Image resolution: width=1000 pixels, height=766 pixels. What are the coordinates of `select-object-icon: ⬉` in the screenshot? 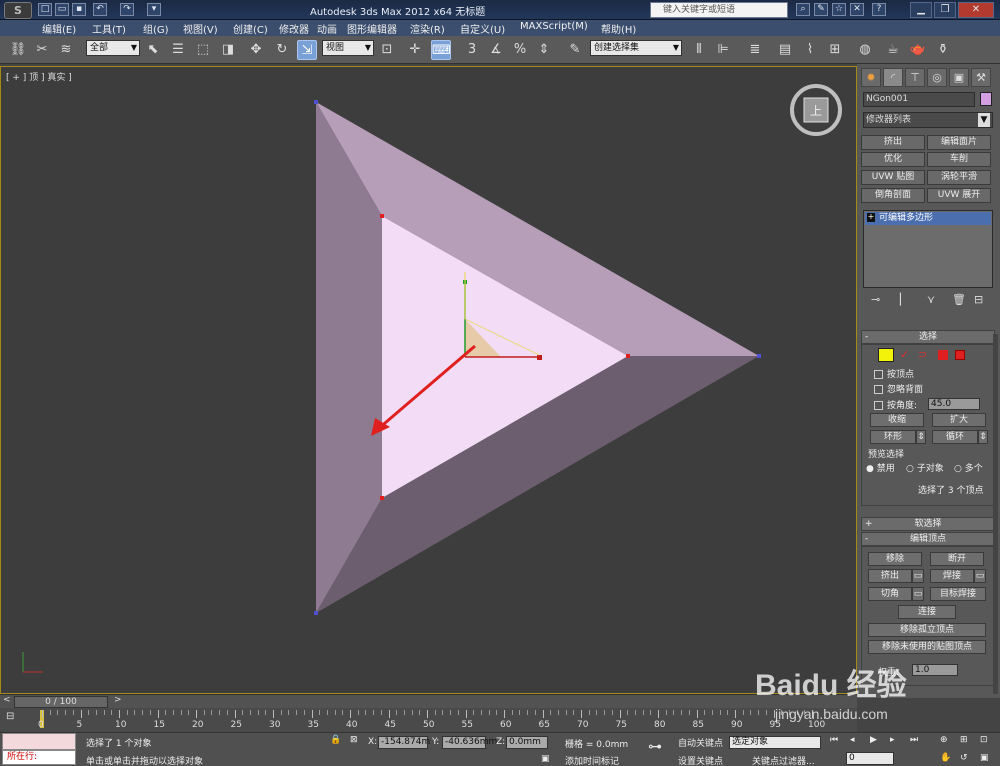 It's located at (153, 50).